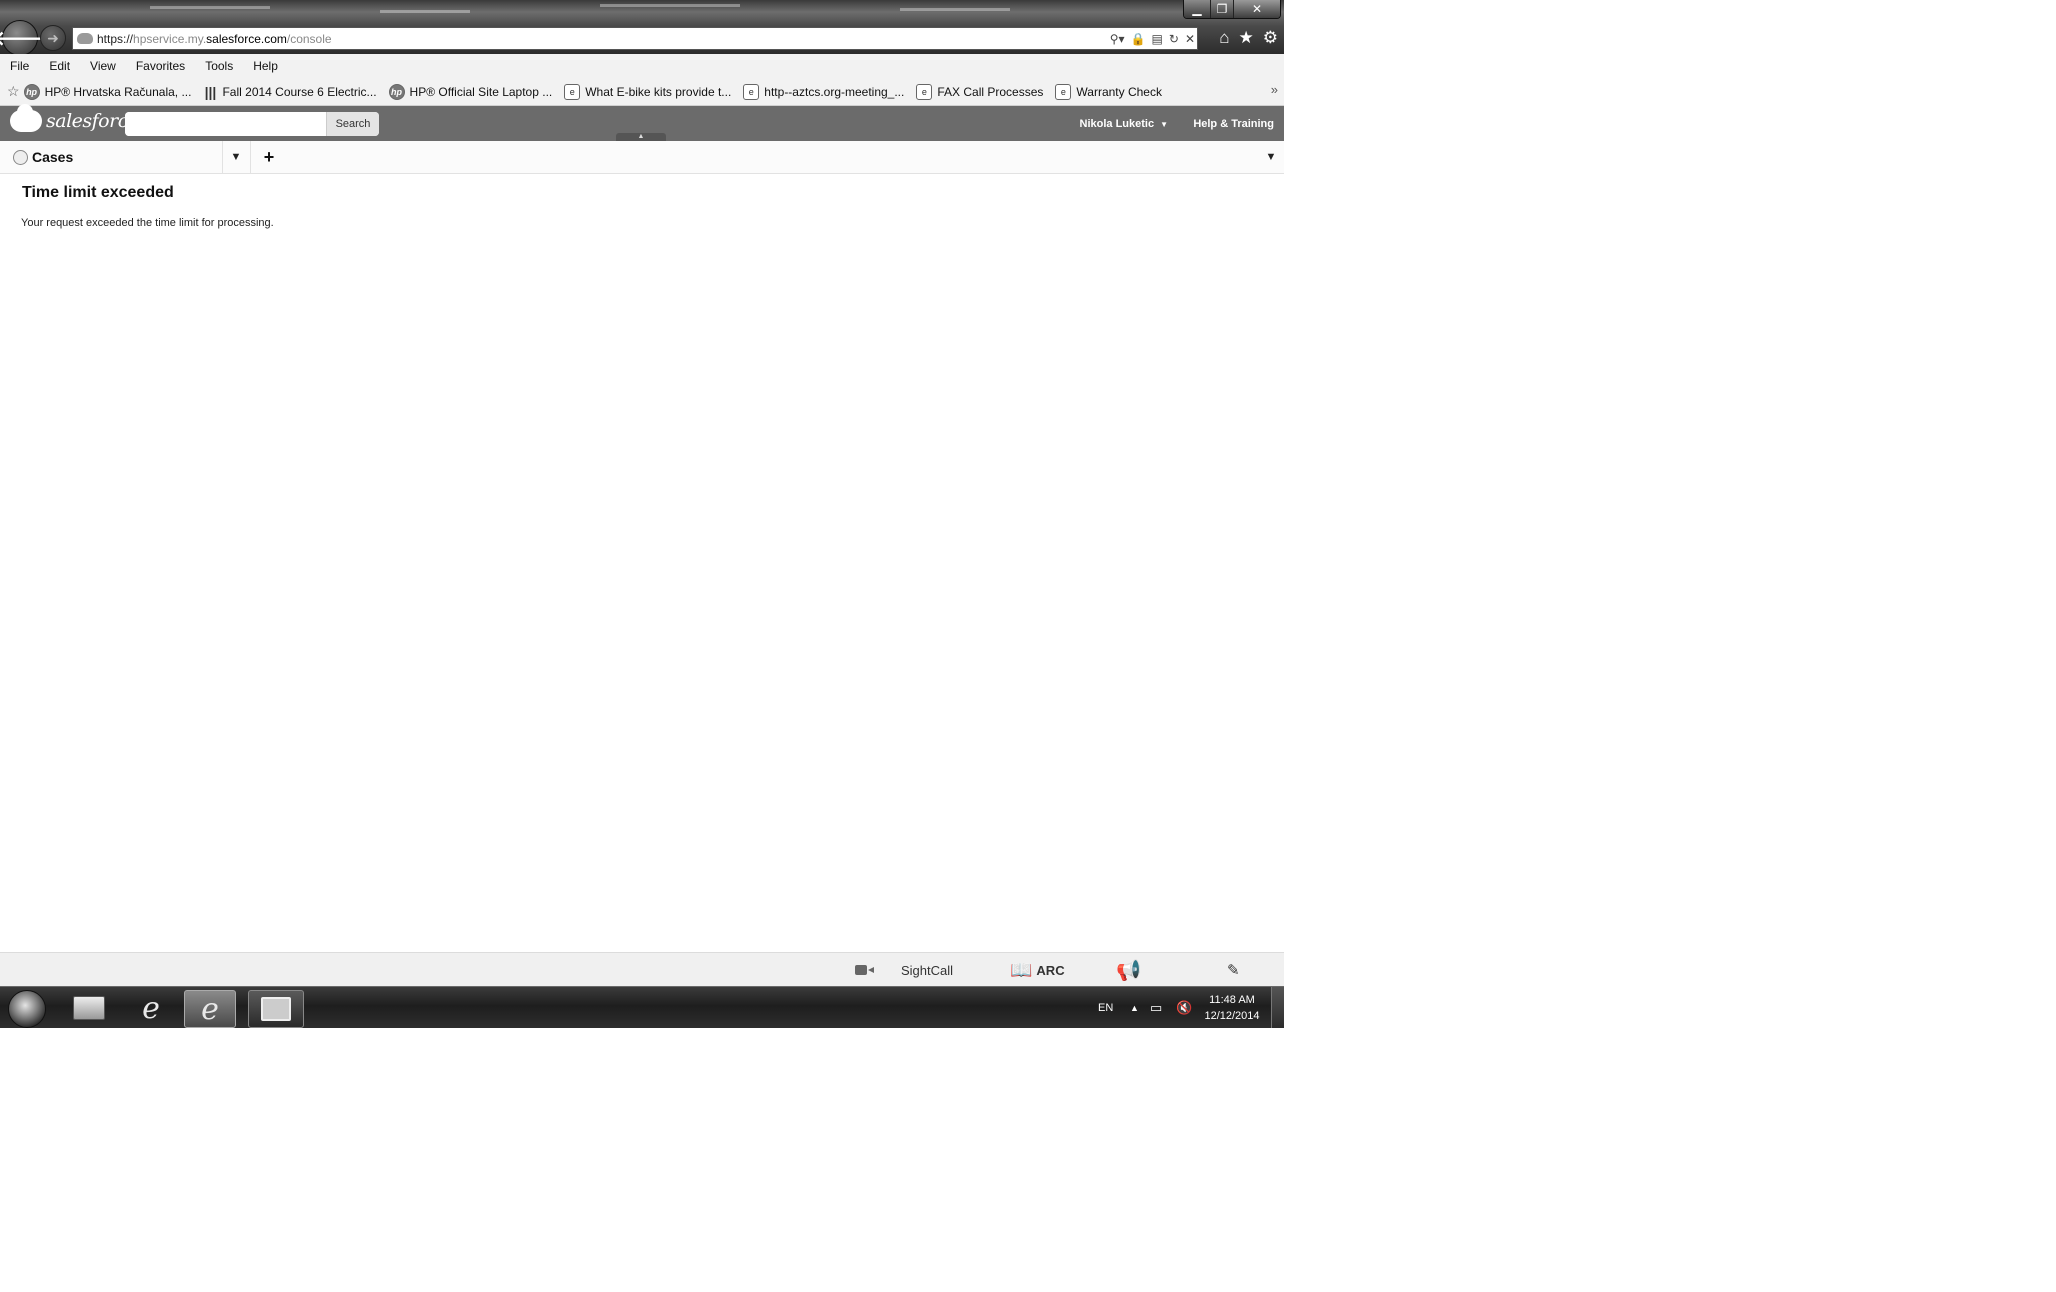 The width and height of the screenshot is (2056, 1292). What do you see at coordinates (642, 1007) in the screenshot?
I see `windows-taskbar: e e EN ▲ ▭ 🔇 11:48 AM 12/12/2014` at bounding box center [642, 1007].